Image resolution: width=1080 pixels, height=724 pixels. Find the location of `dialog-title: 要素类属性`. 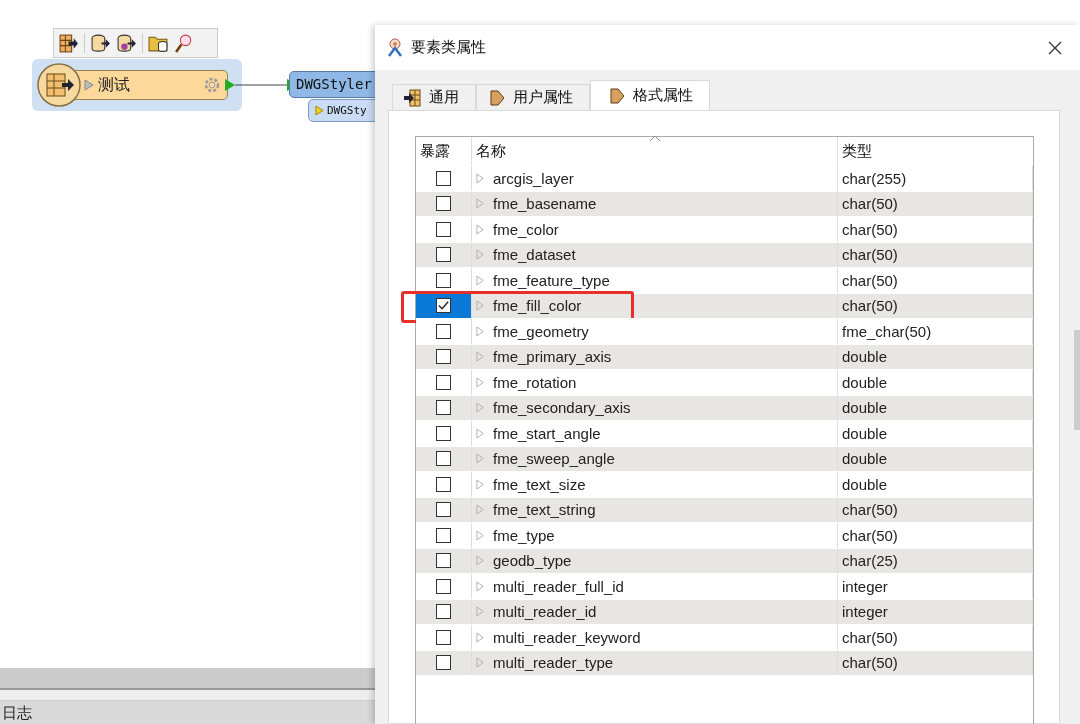

dialog-title: 要素类属性 is located at coordinates (449, 47).